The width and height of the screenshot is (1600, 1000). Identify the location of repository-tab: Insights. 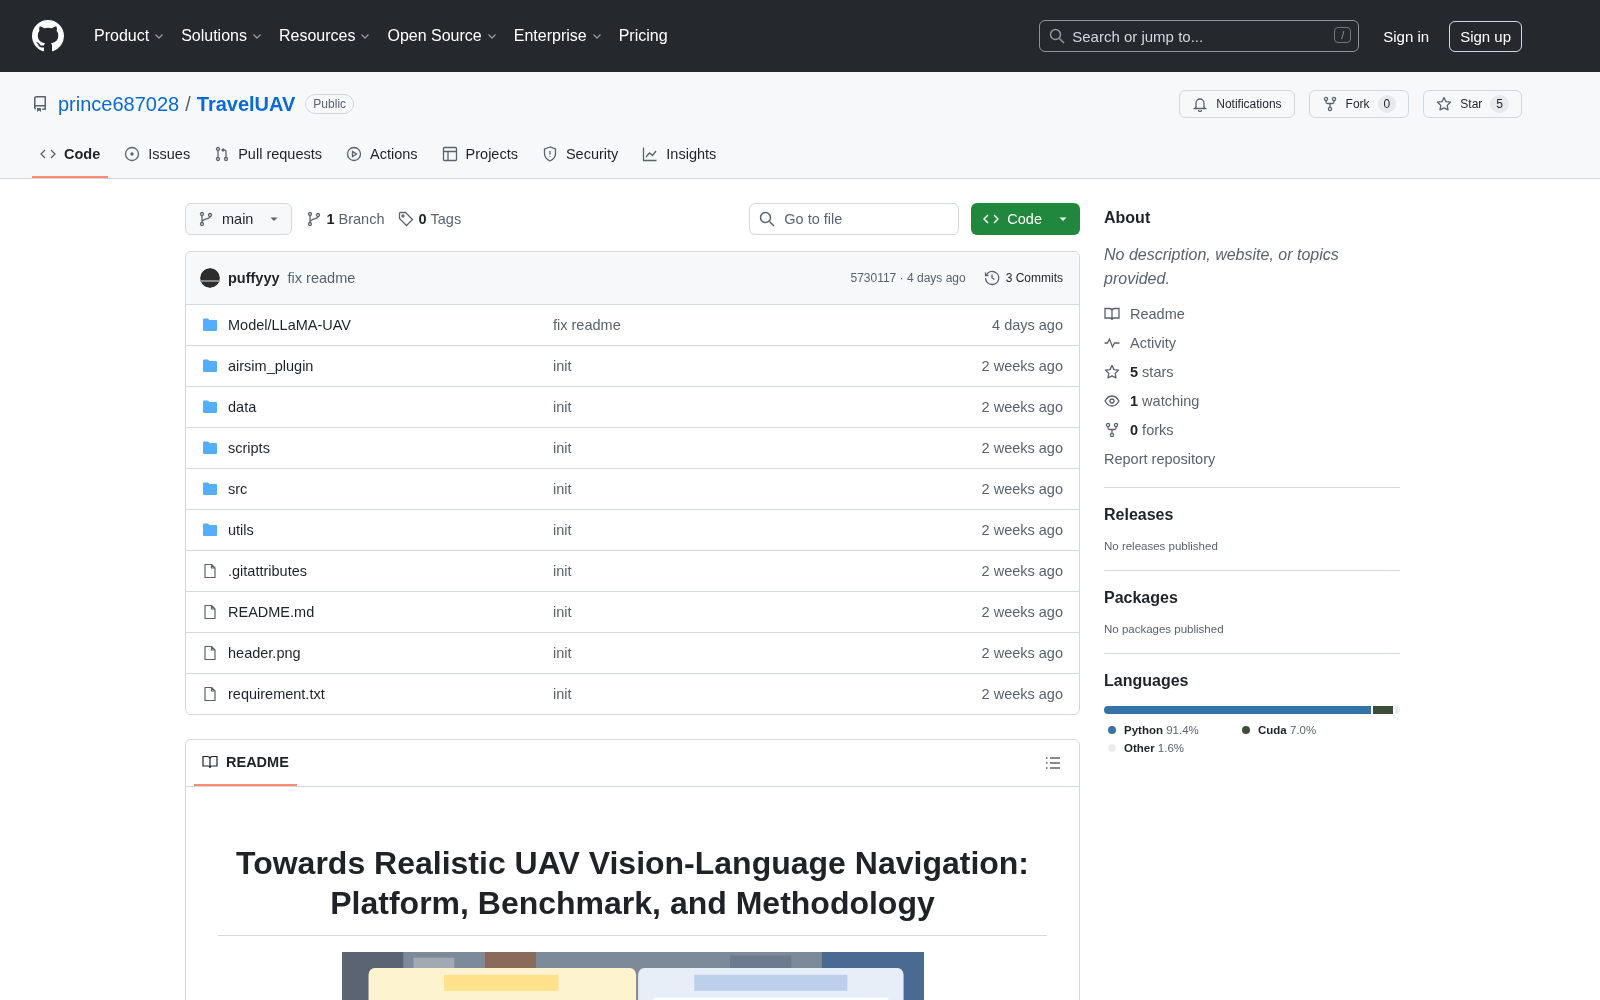
(679, 158).